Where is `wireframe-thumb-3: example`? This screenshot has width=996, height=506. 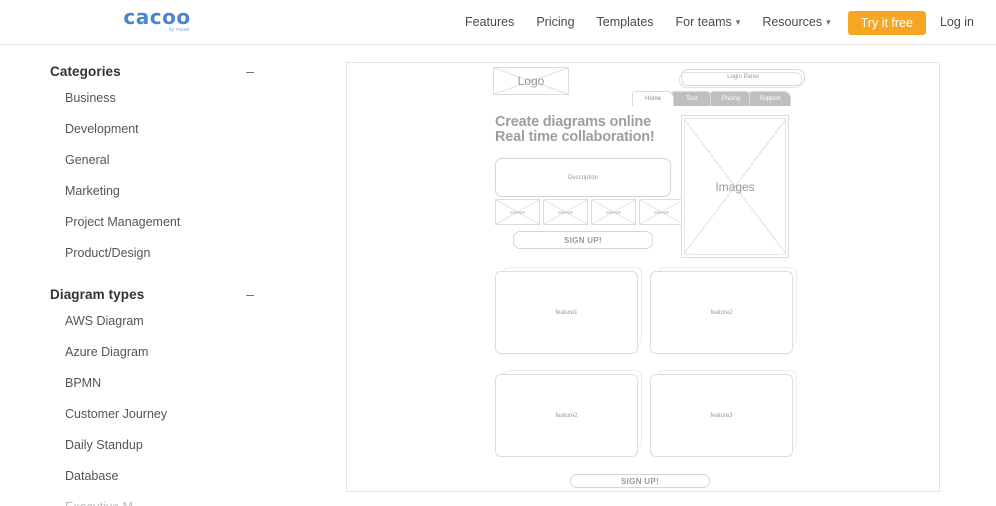 wireframe-thumb-3: example is located at coordinates (613, 212).